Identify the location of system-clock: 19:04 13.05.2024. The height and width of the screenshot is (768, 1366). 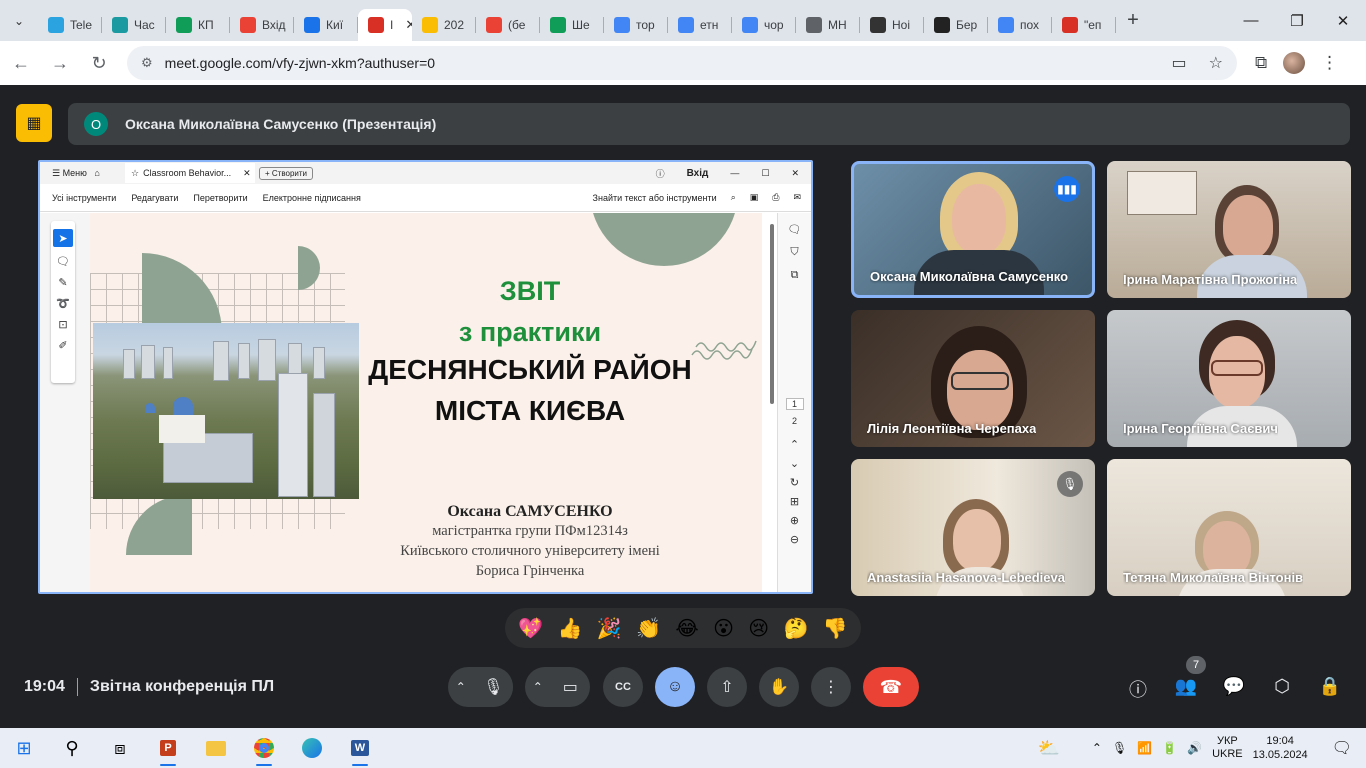
(1280, 748).